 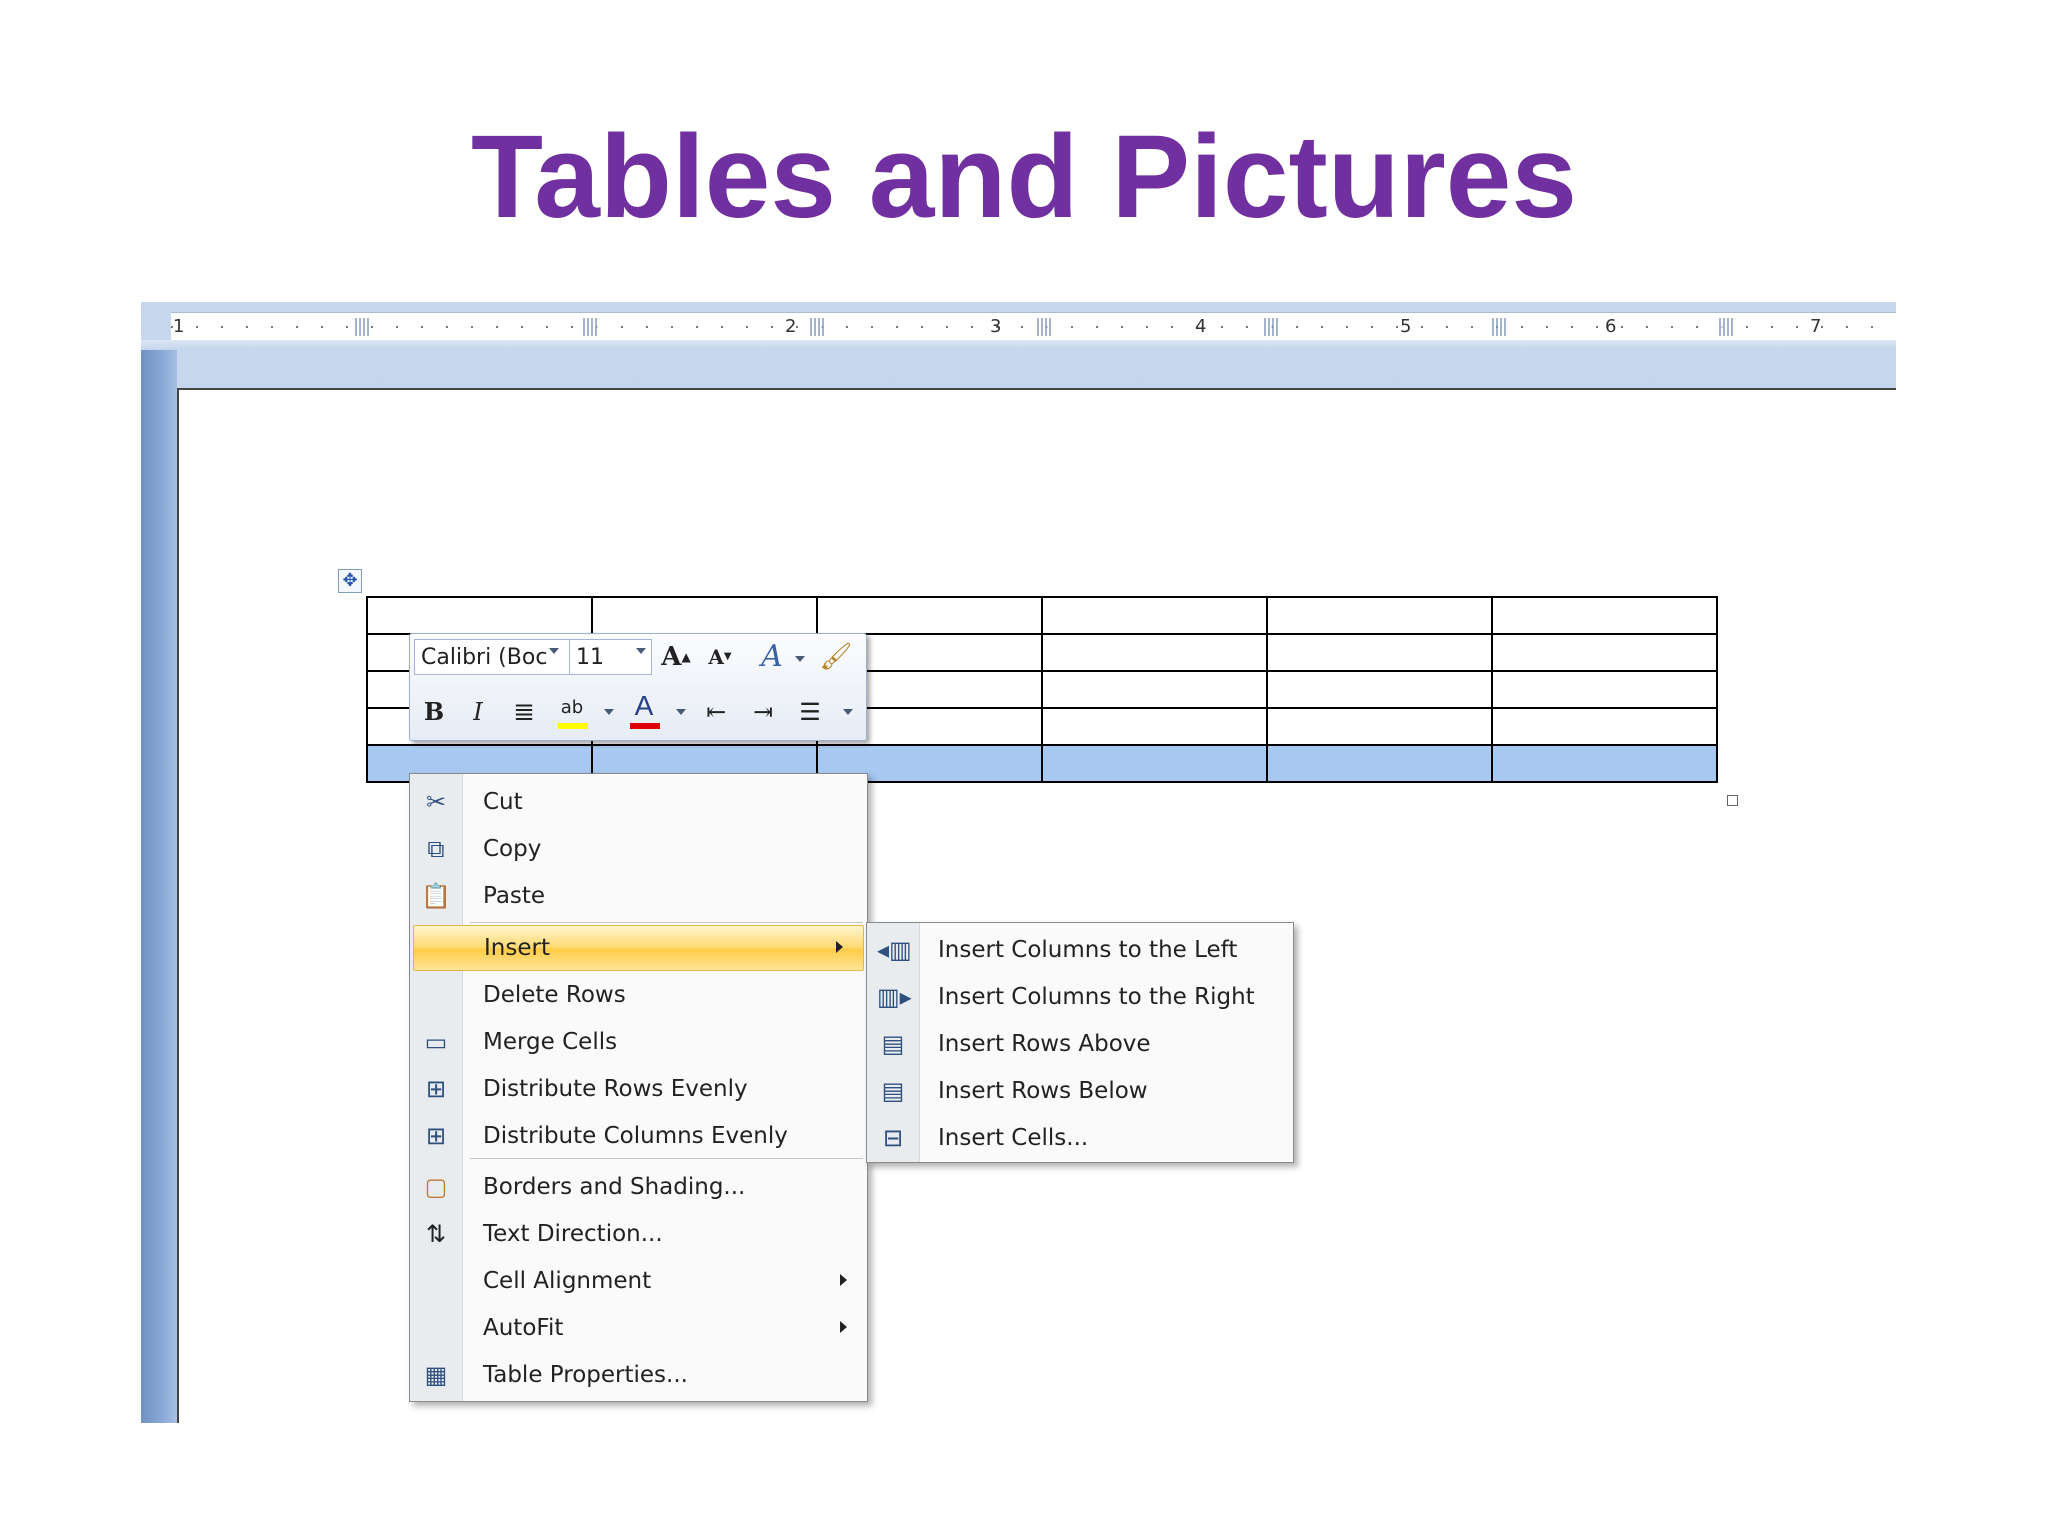 What do you see at coordinates (894, 997) in the screenshot?
I see `insert-columns-right-icon: ▥▸` at bounding box center [894, 997].